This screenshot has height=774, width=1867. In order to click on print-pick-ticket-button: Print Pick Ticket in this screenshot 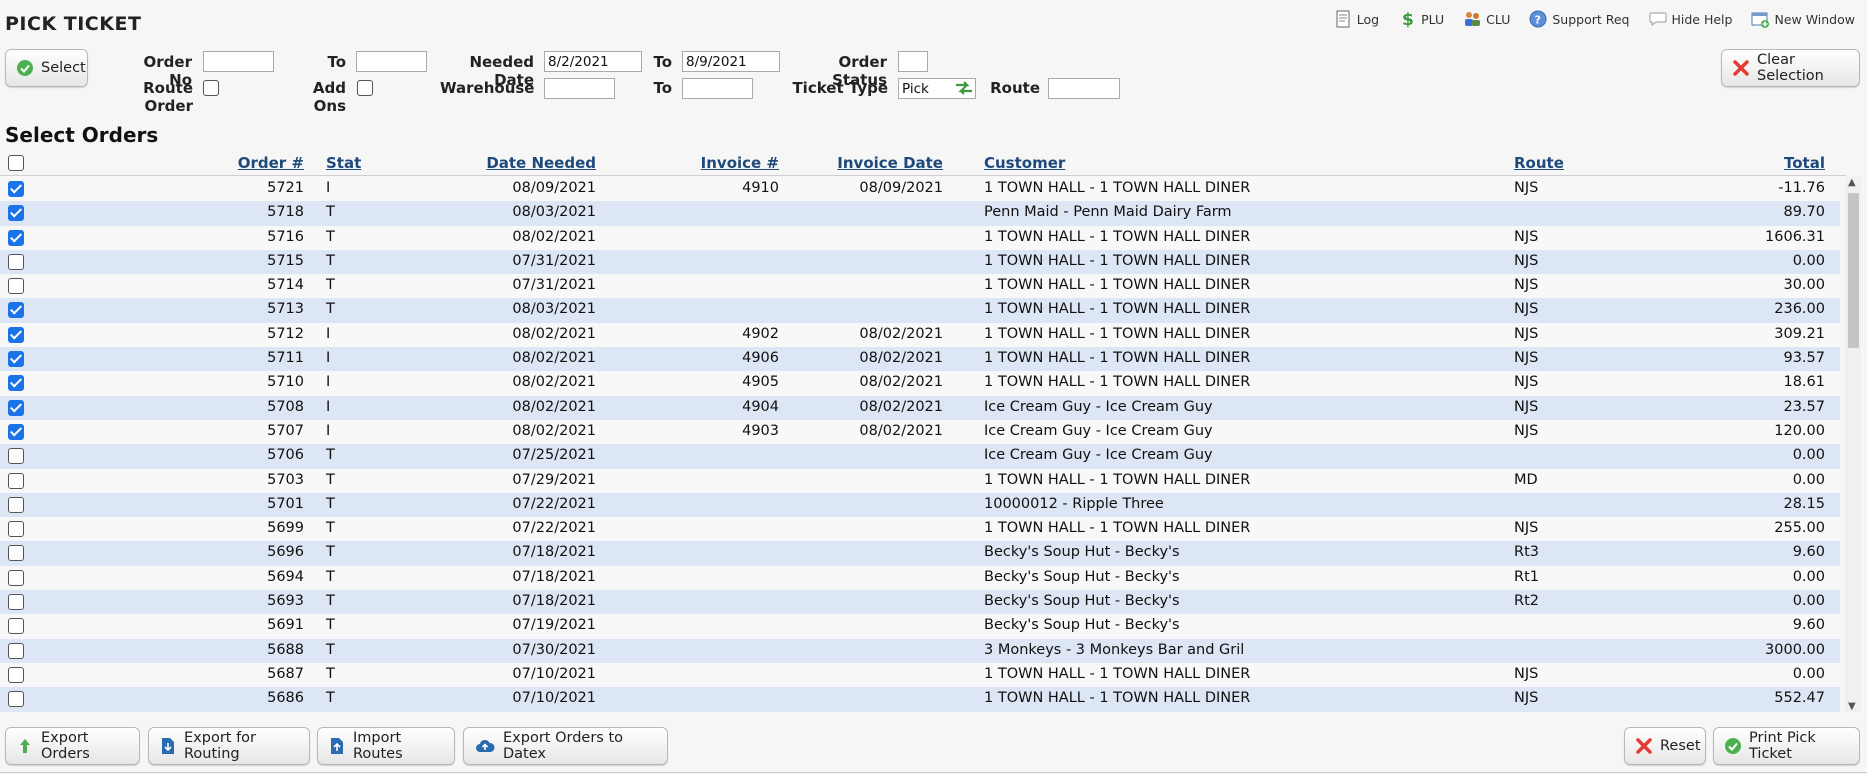, I will do `click(1786, 746)`.